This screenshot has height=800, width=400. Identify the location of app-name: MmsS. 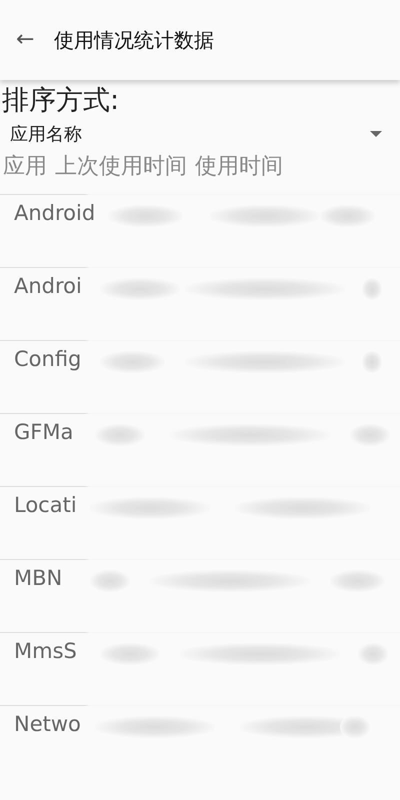
(45, 651).